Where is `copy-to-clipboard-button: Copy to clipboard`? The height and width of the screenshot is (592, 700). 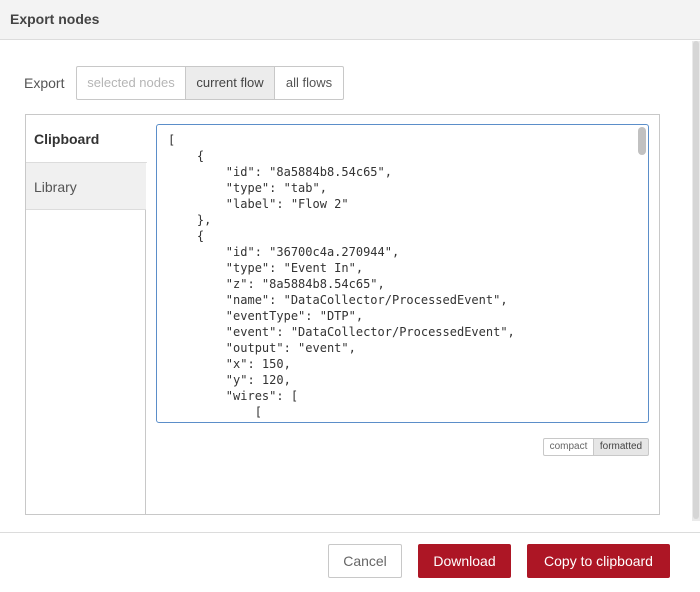
copy-to-clipboard-button: Copy to clipboard is located at coordinates (598, 561).